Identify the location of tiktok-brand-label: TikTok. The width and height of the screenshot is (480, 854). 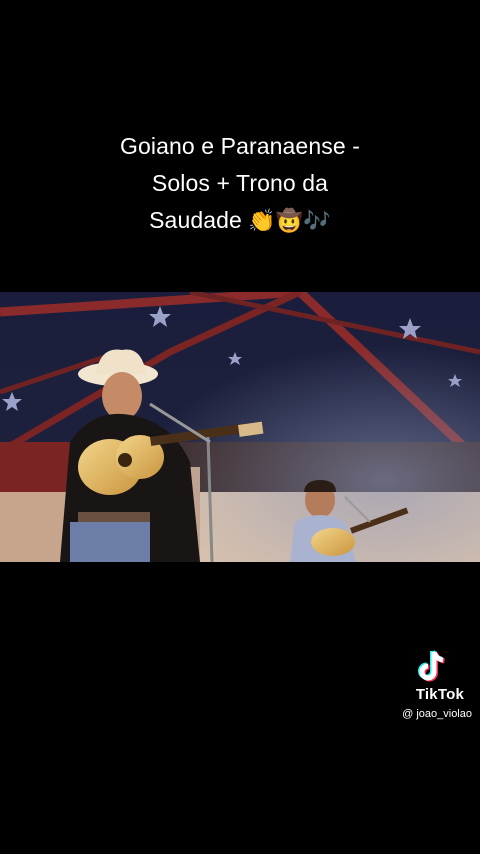
(439, 694).